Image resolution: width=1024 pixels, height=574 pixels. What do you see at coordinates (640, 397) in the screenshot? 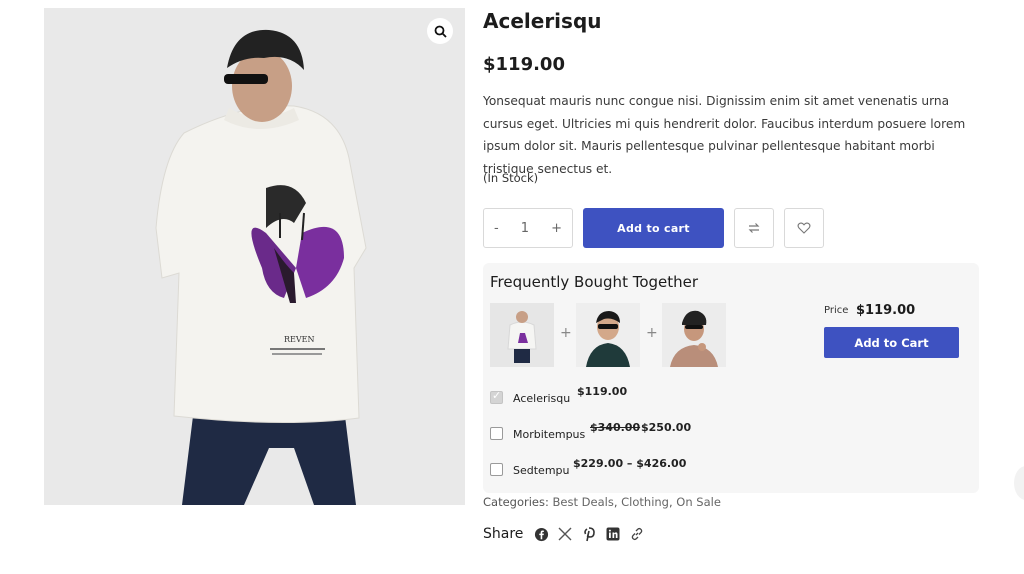
I see `fbt-item: Acelerisqu $119.00` at bounding box center [640, 397].